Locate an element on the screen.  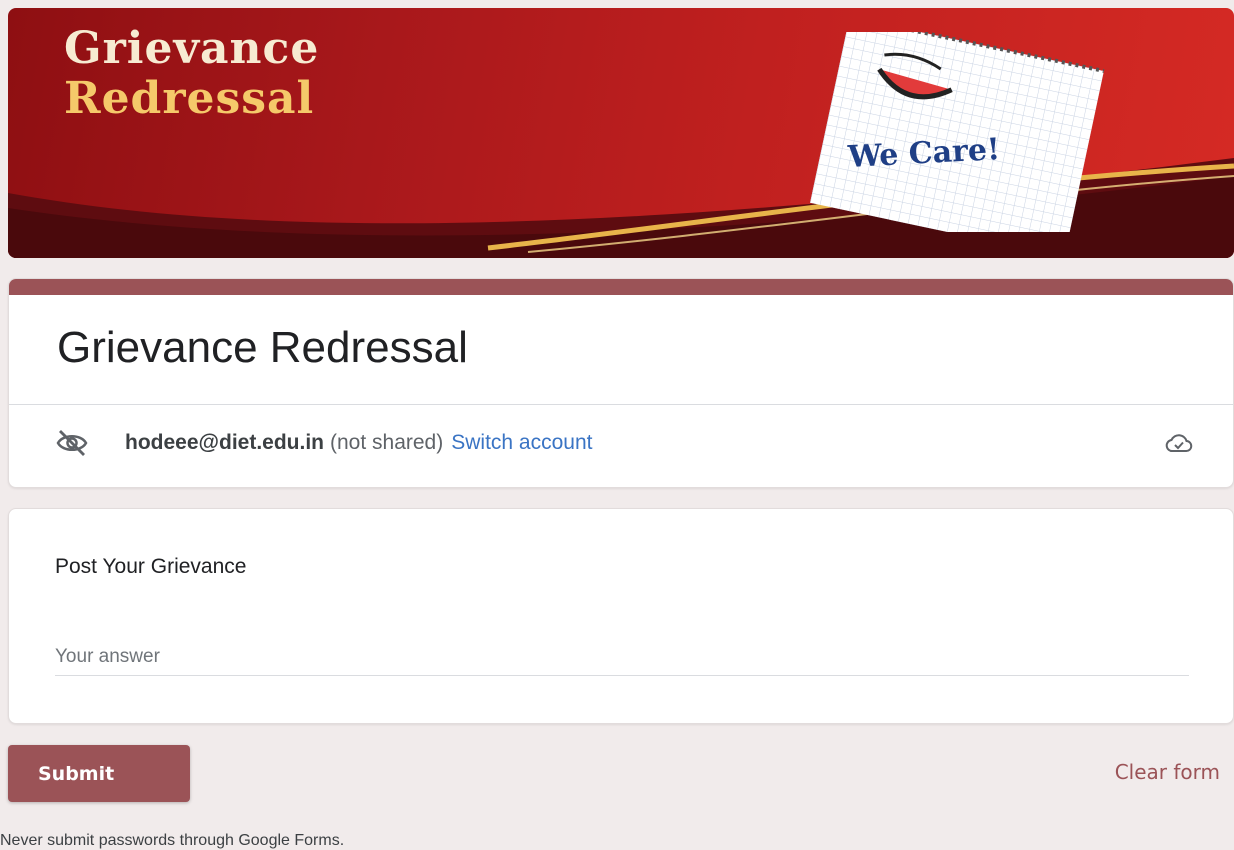
banner-title: Grievance Redressal is located at coordinates (191, 74).